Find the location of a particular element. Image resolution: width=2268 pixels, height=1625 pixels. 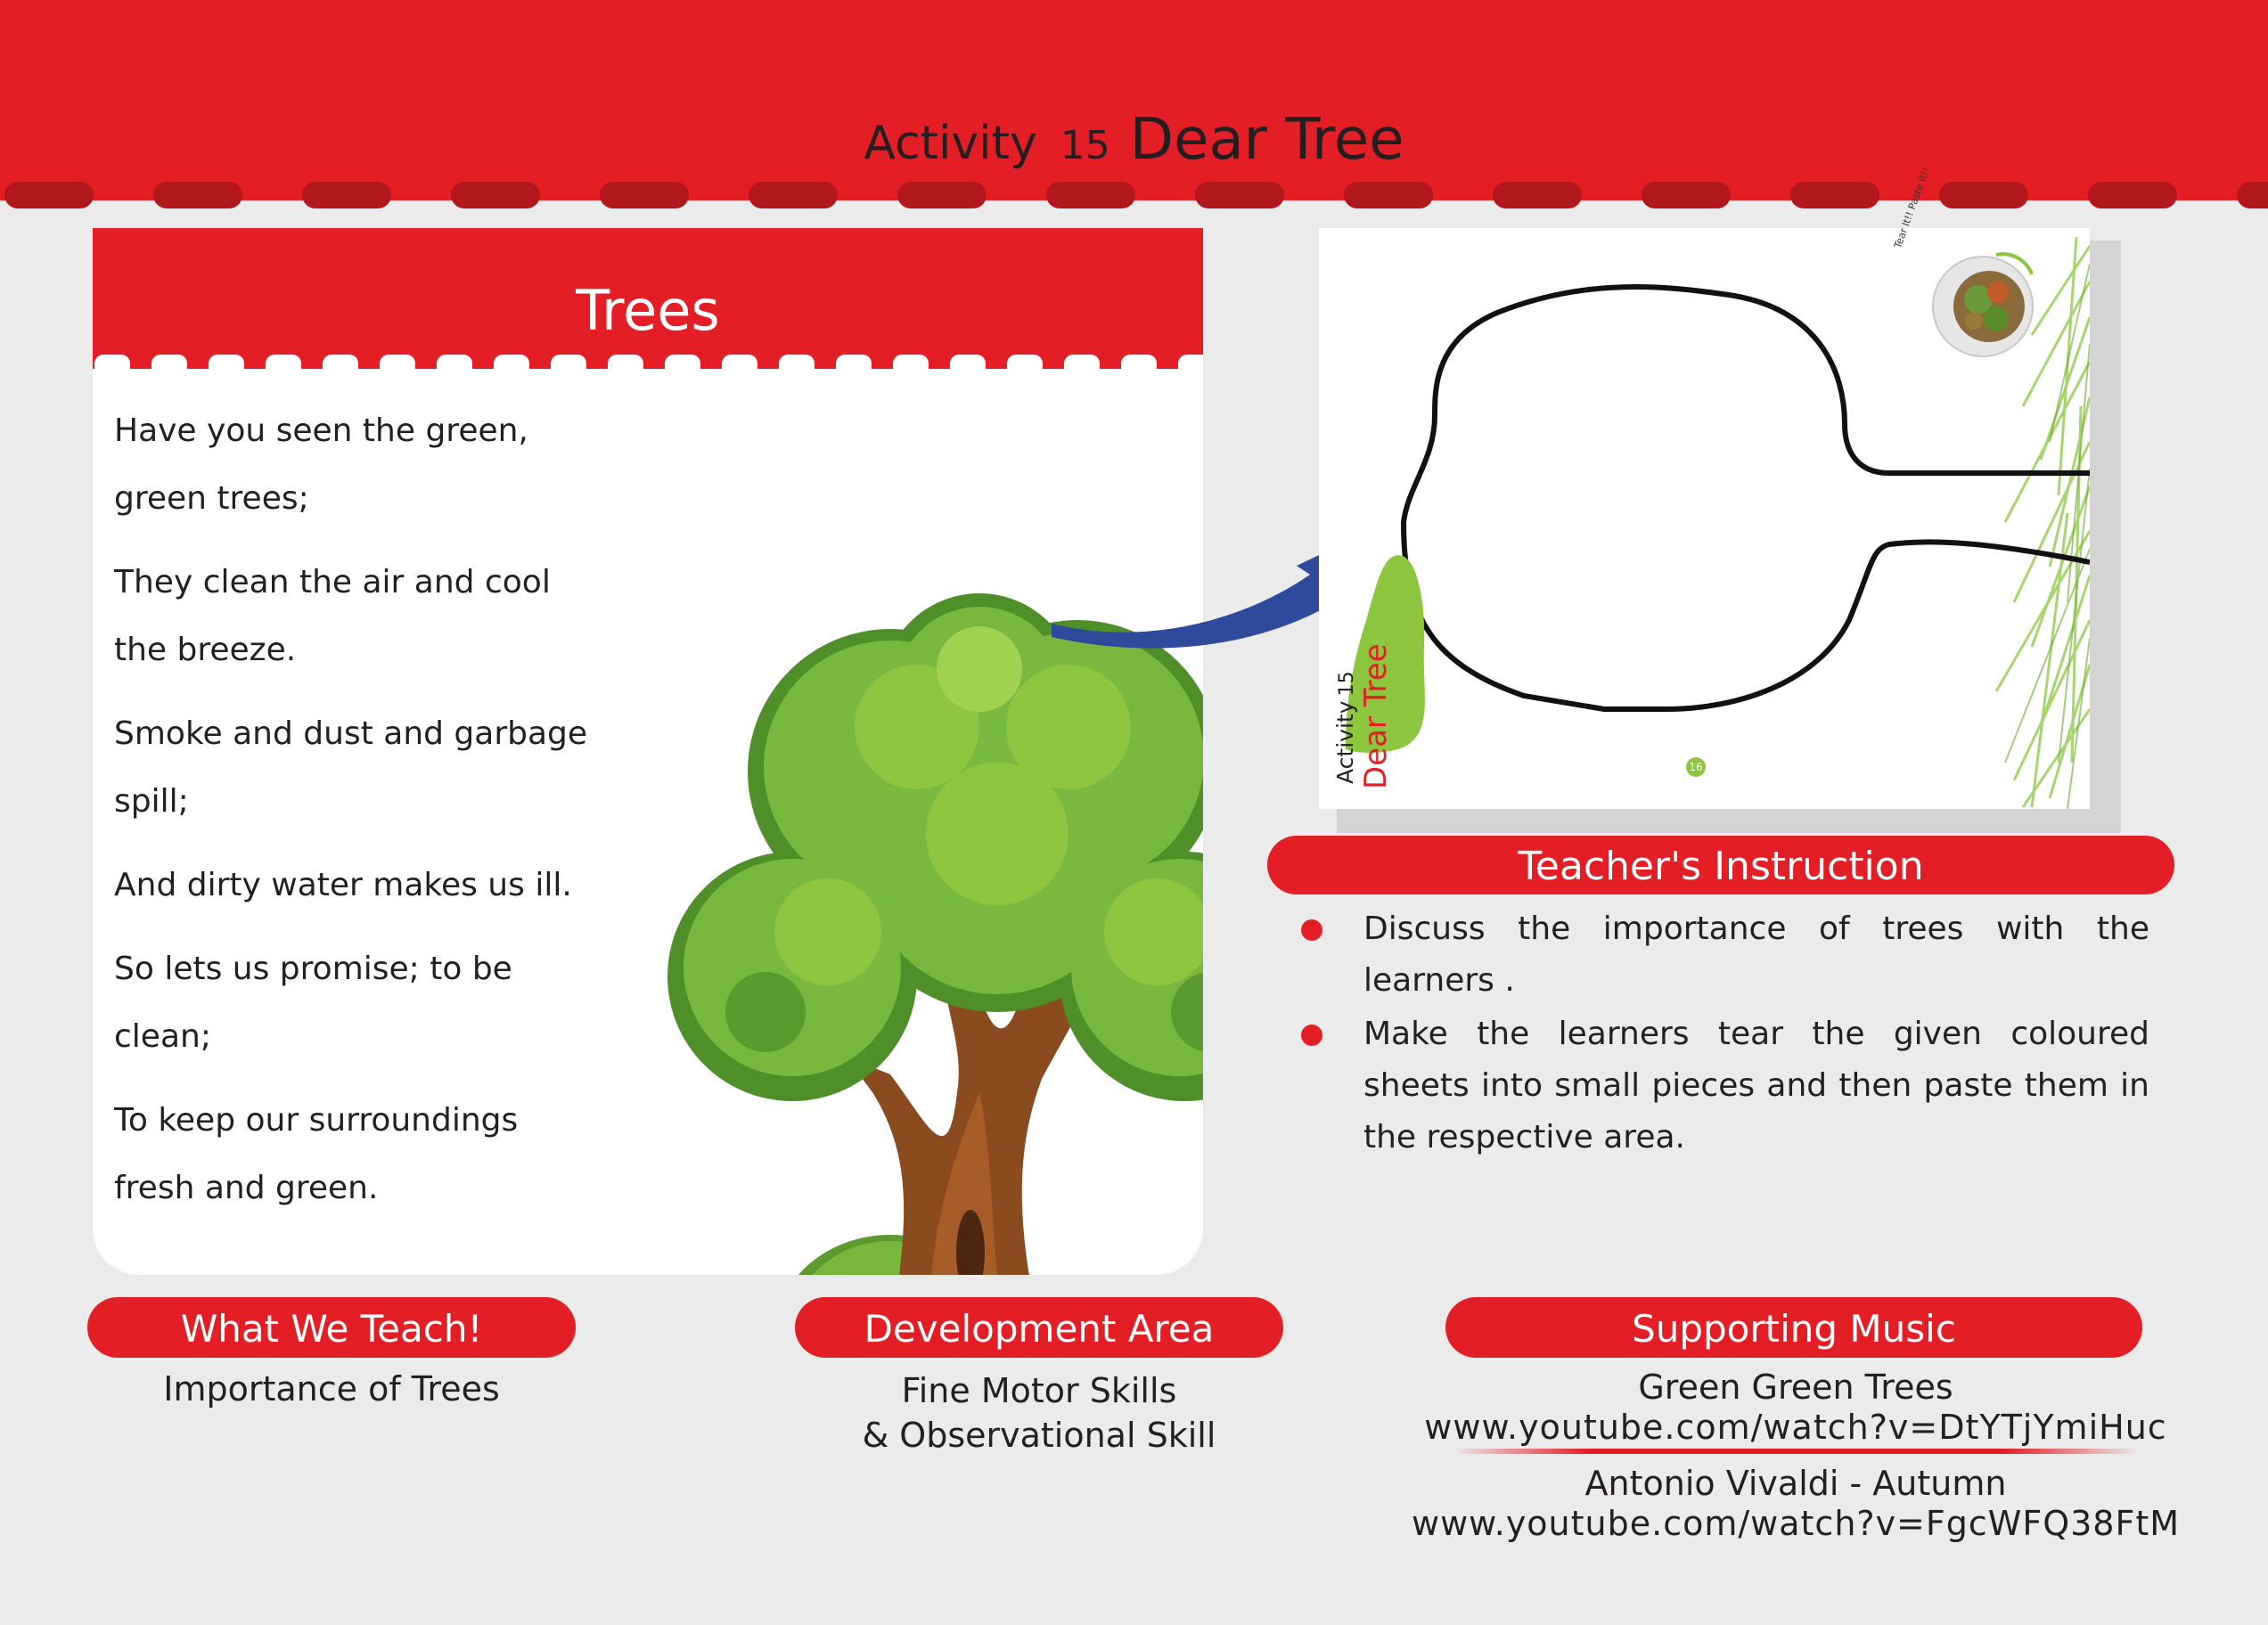

heading-activity-label: Activity is located at coordinates (950, 143).